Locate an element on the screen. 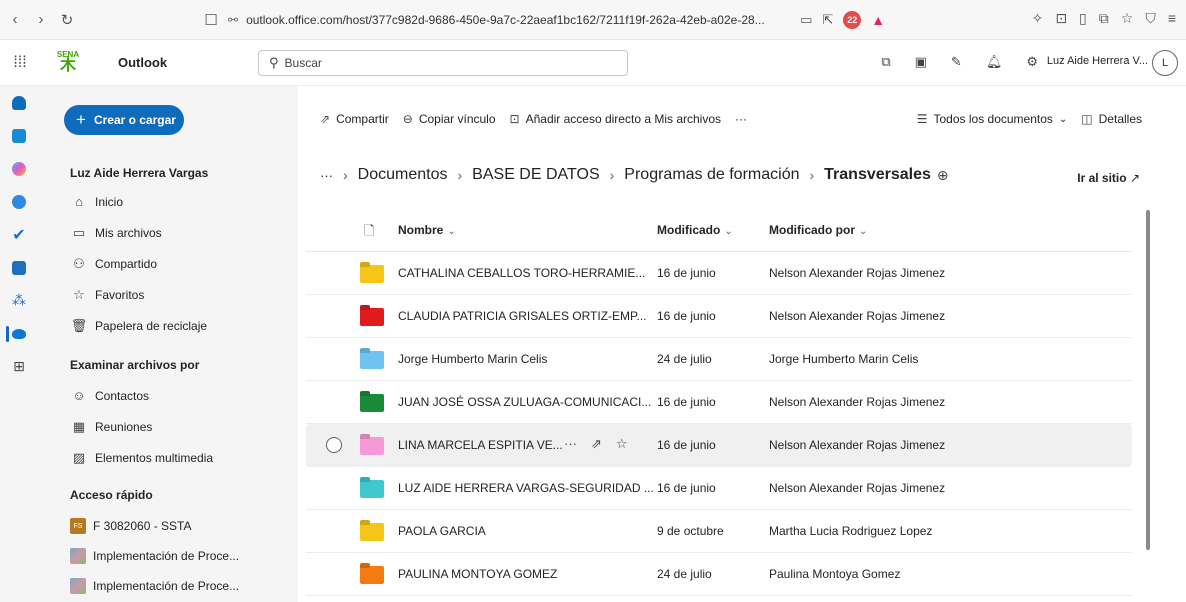 The width and height of the screenshot is (1186, 602). app-title: Outlook is located at coordinates (142, 62).